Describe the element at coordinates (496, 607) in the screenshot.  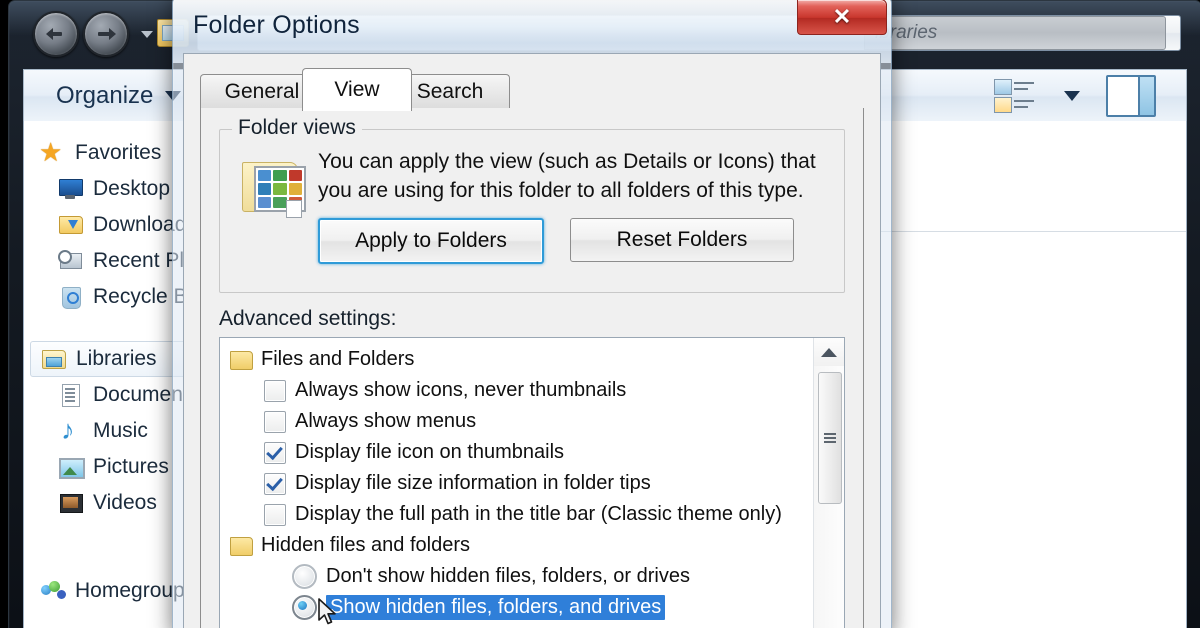
I see `list-item-label: Show hidden files, folders, and drives` at that location.